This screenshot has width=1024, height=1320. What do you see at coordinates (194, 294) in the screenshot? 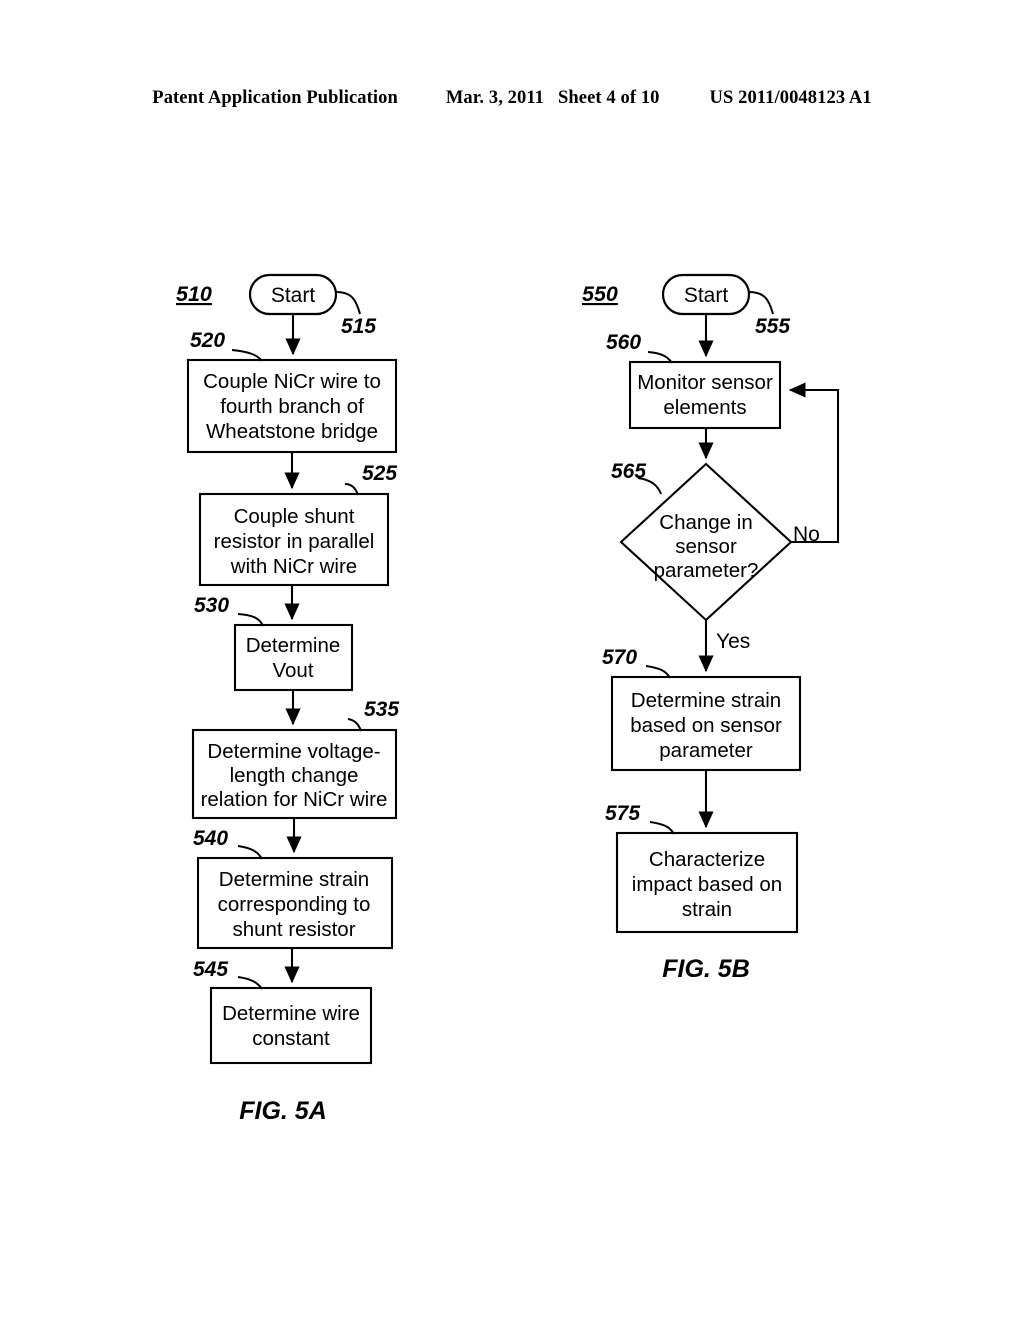
I see `ref-label-510: 510` at bounding box center [194, 294].